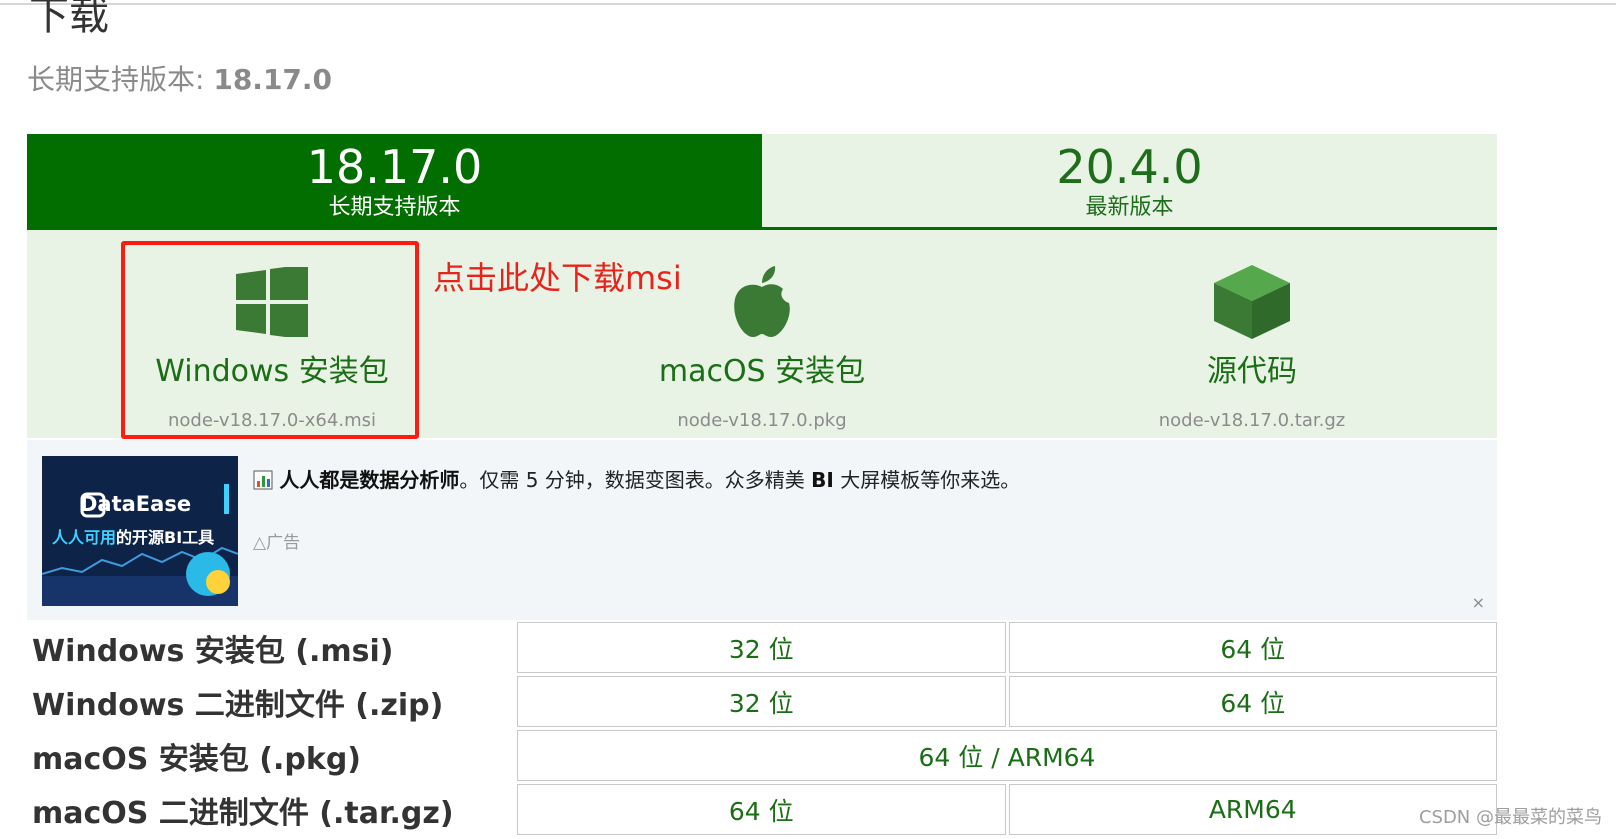  What do you see at coordinates (136, 504) in the screenshot?
I see `ad-brand: DataEase` at bounding box center [136, 504].